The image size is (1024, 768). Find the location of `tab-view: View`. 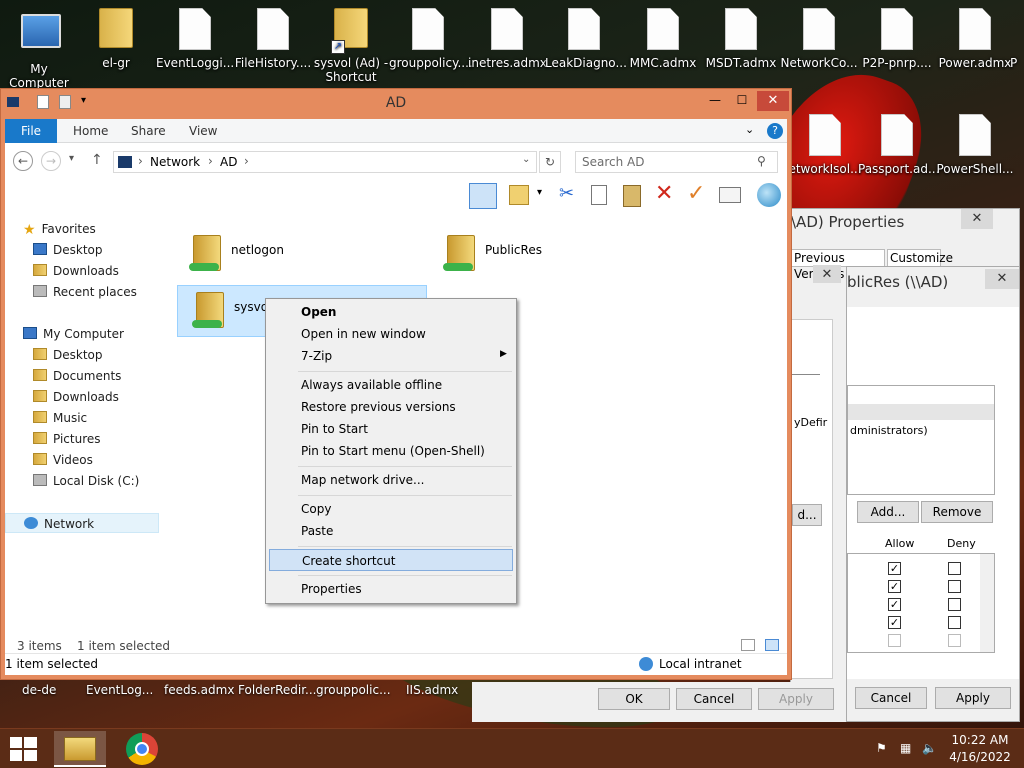

tab-view: View is located at coordinates (203, 131).